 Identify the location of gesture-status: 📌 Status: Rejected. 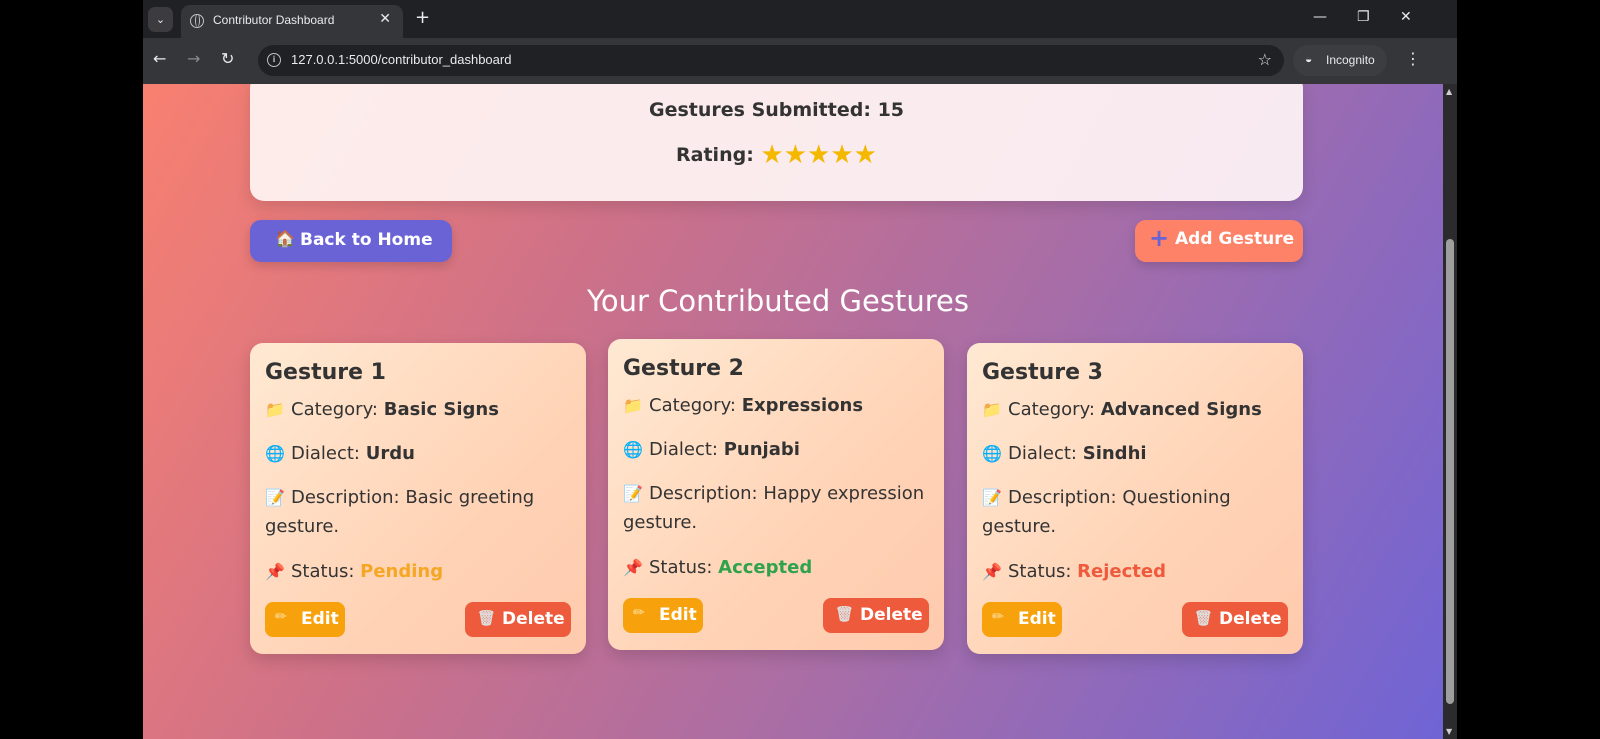
(1134, 571).